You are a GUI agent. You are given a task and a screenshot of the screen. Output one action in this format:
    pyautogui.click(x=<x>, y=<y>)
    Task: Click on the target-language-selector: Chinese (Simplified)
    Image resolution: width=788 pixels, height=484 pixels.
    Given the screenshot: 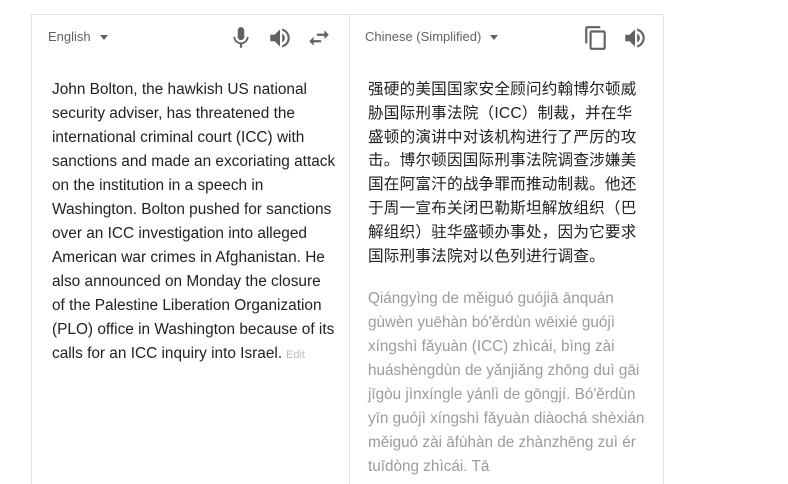 What is the action you would take?
    pyautogui.click(x=432, y=36)
    